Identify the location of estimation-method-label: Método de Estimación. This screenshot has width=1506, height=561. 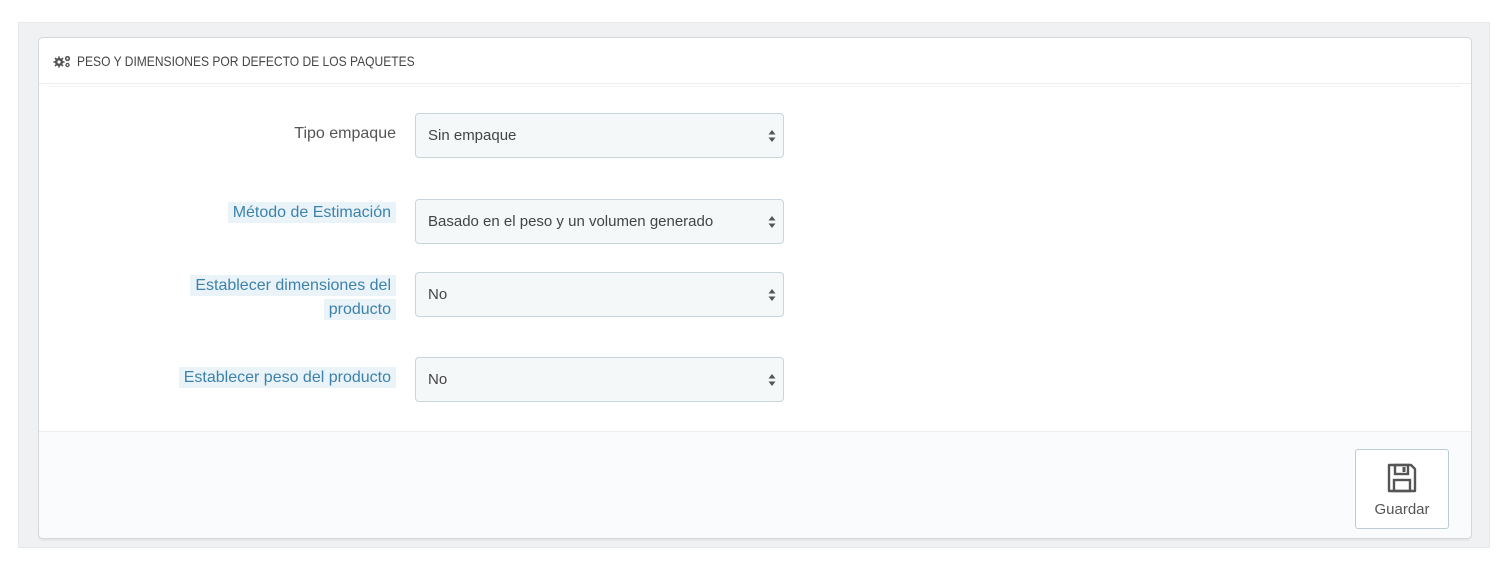
(311, 213).